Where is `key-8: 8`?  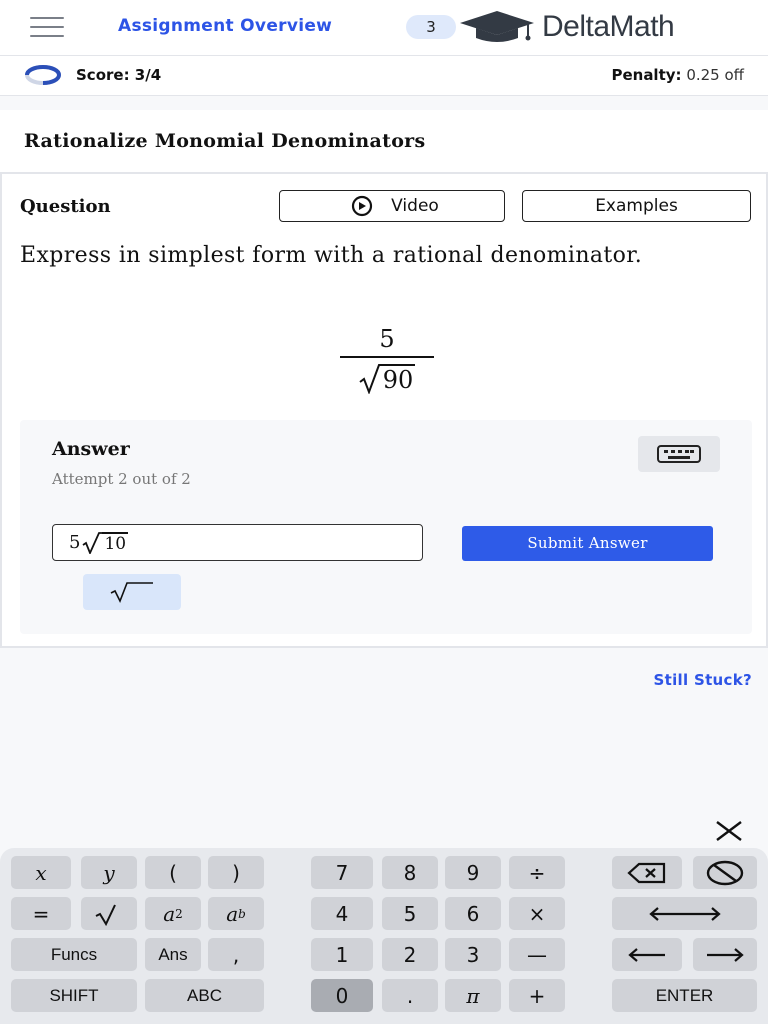 key-8: 8 is located at coordinates (410, 872).